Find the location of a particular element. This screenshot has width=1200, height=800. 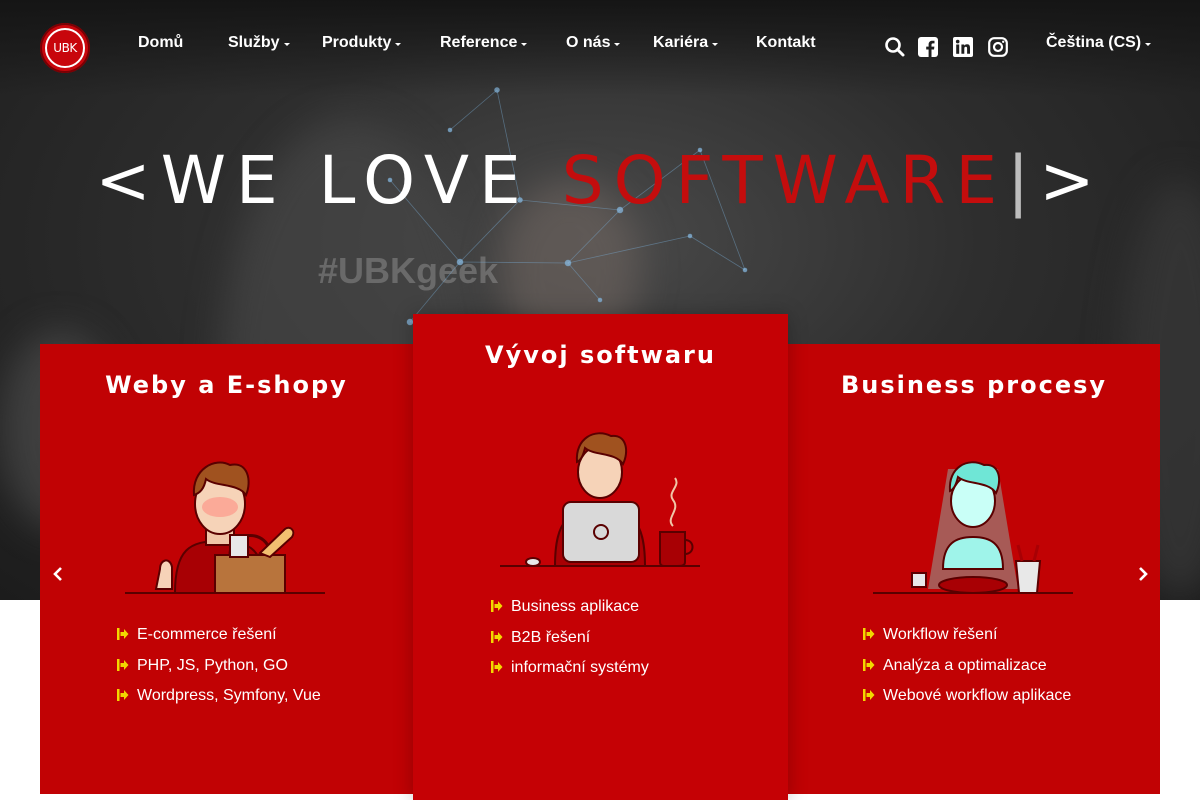

hologram-illustration-icon is located at coordinates (973, 527).